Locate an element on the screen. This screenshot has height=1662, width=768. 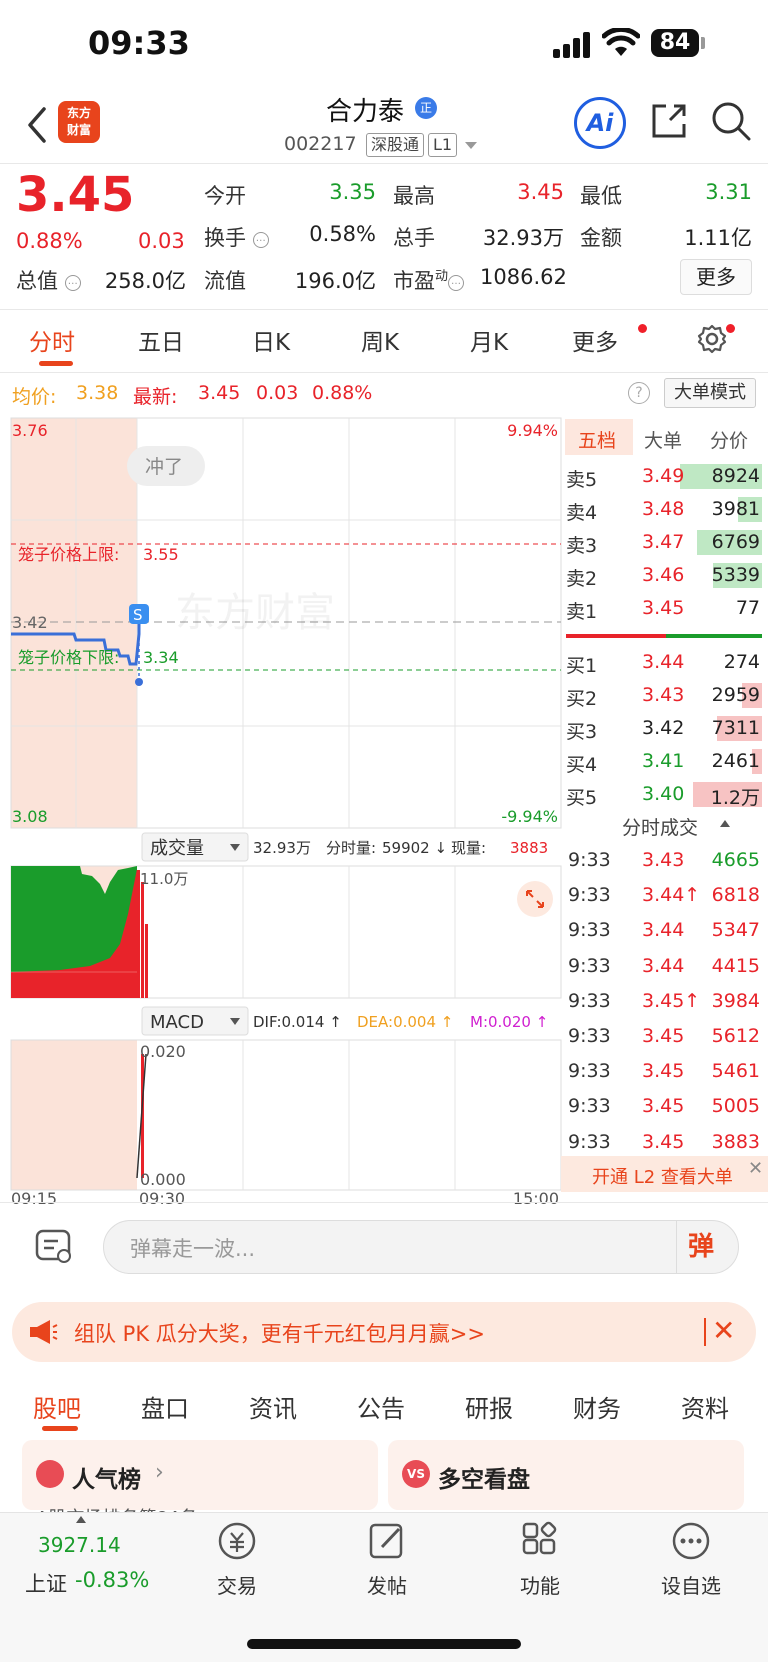
volume-axis-top: 11.0万 is located at coordinates (164, 879).